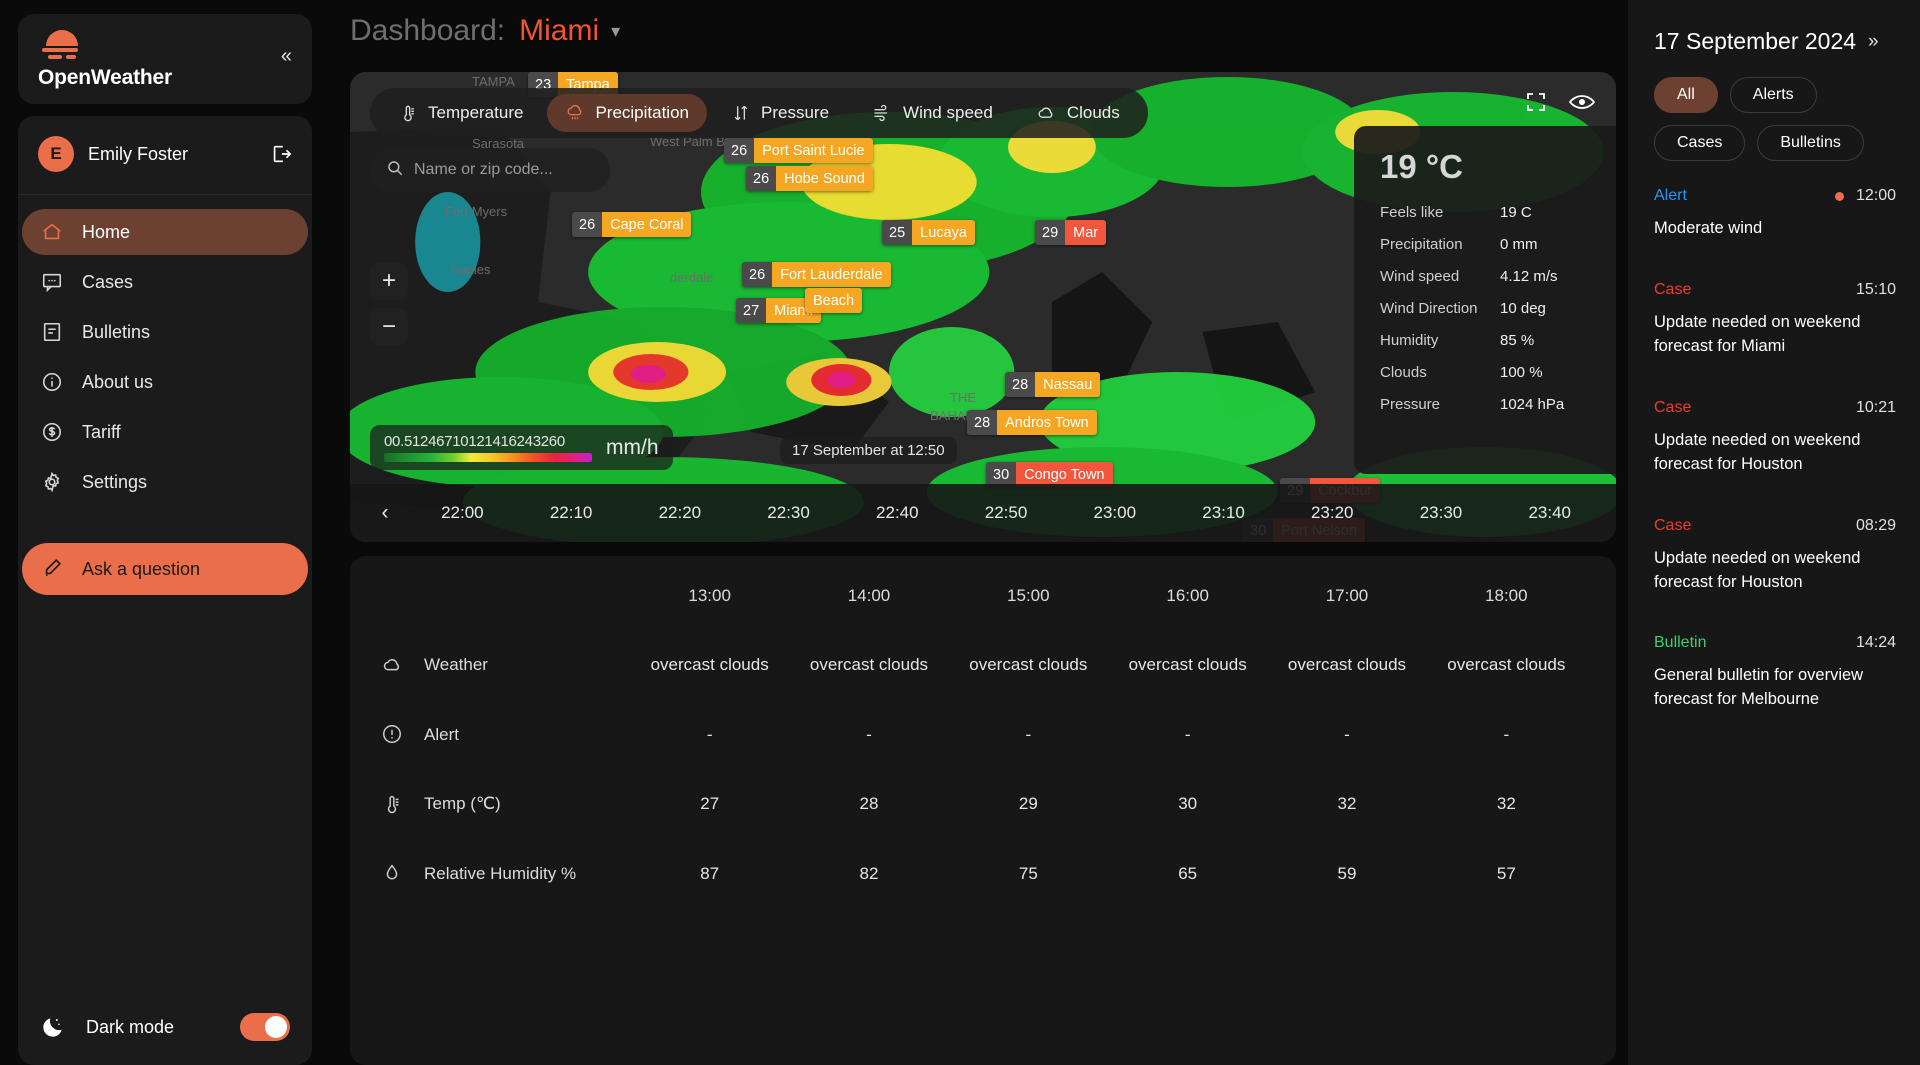 Image resolution: width=1920 pixels, height=1065 pixels. I want to click on tab-wind-speed: Wind speed, so click(932, 113).